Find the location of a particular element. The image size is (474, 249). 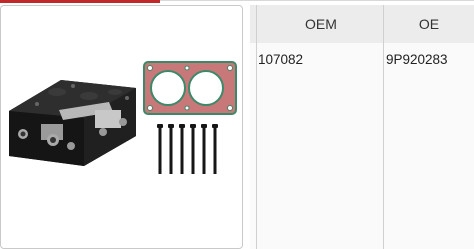

header-oe: OE is located at coordinates (429, 24).